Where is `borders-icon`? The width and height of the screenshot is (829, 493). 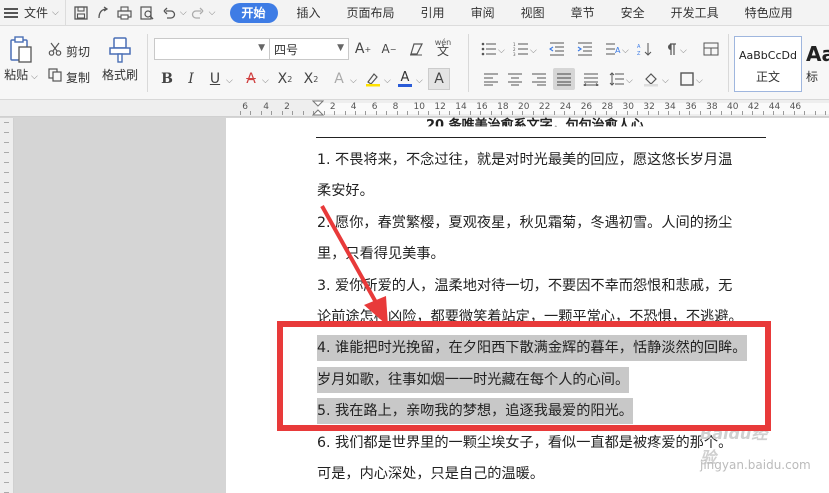 borders-icon is located at coordinates (687, 79).